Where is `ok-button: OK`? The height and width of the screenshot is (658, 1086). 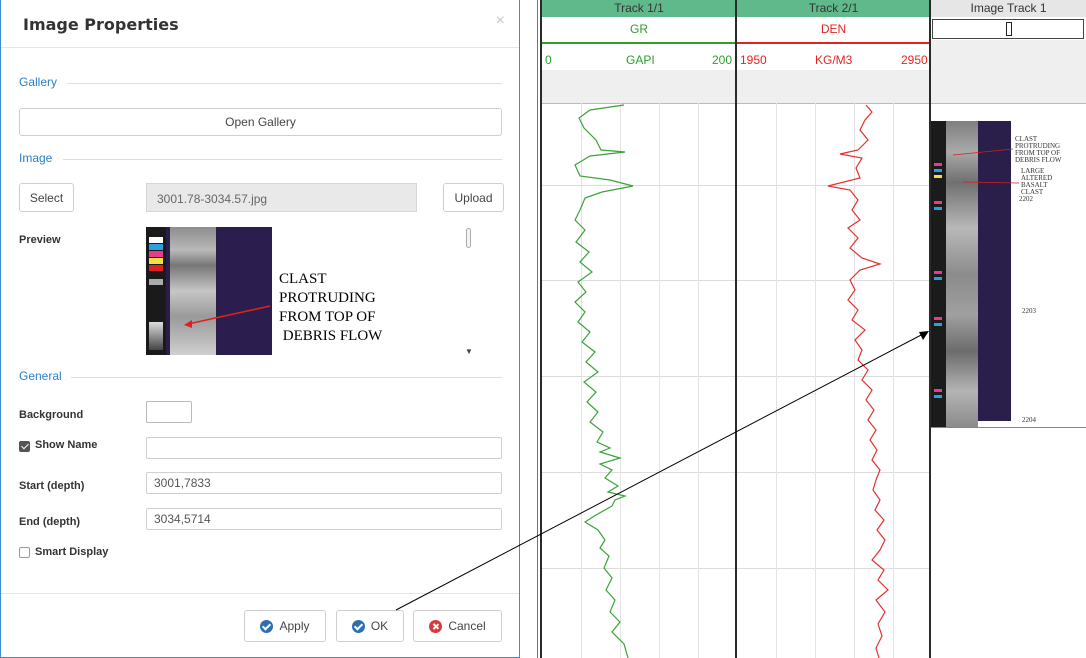
ok-button: OK is located at coordinates (370, 626).